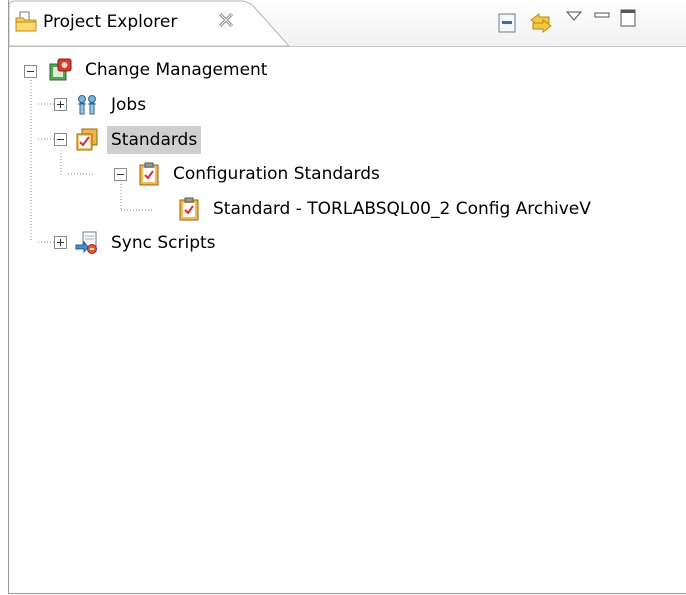 Image resolution: width=686 pixels, height=595 pixels. Describe the element at coordinates (110, 22) in the screenshot. I see `tab-title: Project Explorer` at that location.